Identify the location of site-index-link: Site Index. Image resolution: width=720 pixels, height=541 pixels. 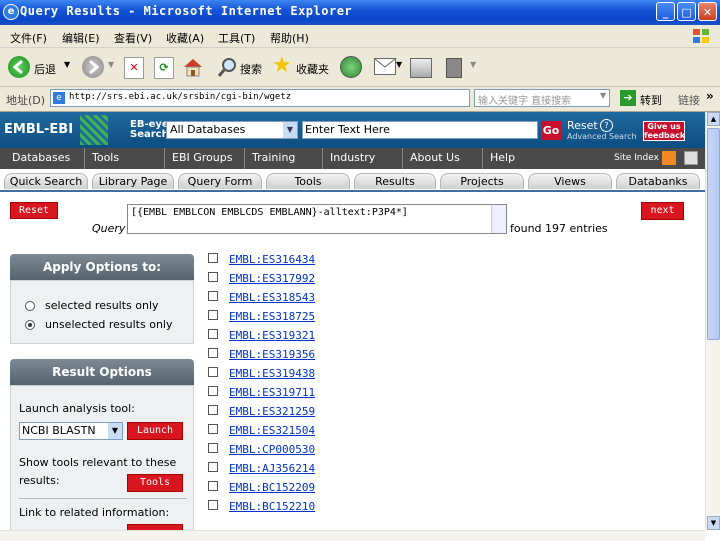
(636, 158).